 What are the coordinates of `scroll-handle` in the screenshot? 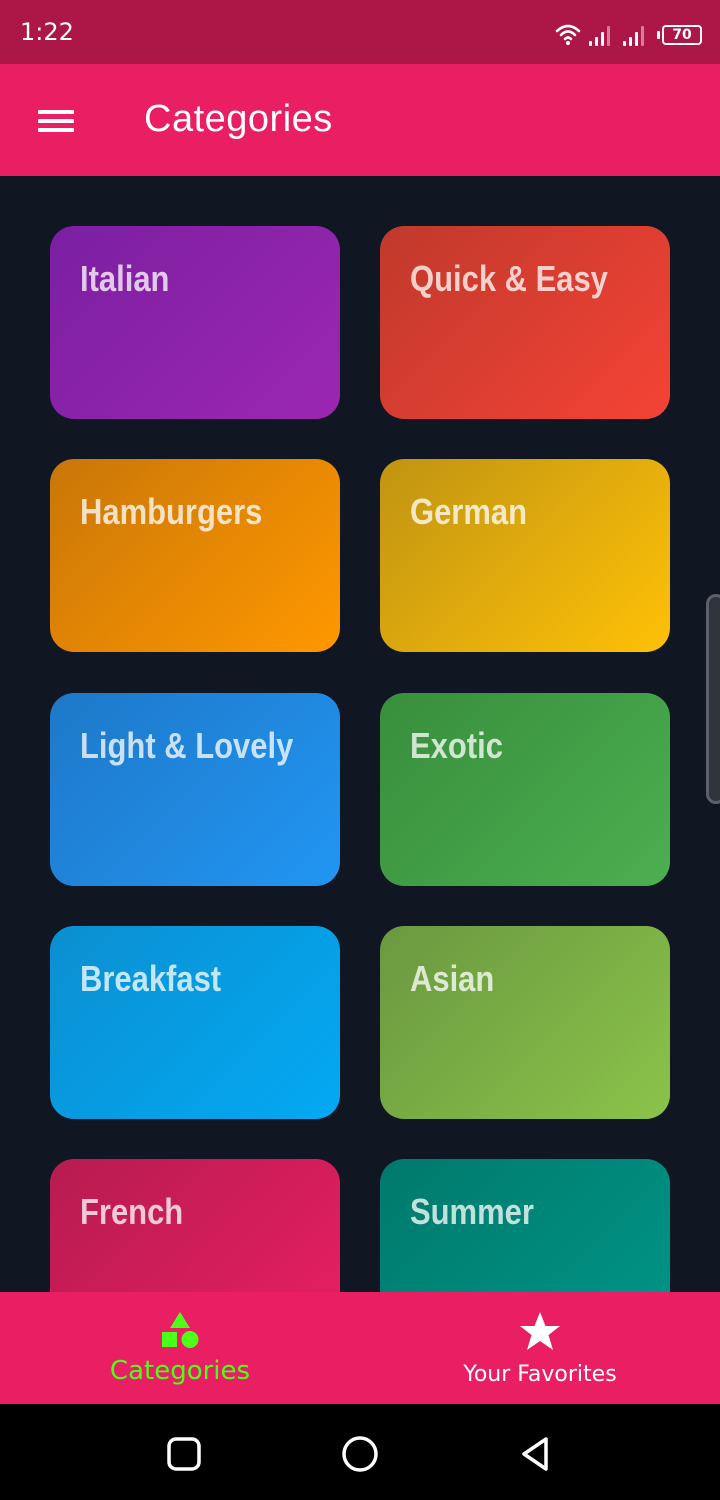 It's located at (713, 699).